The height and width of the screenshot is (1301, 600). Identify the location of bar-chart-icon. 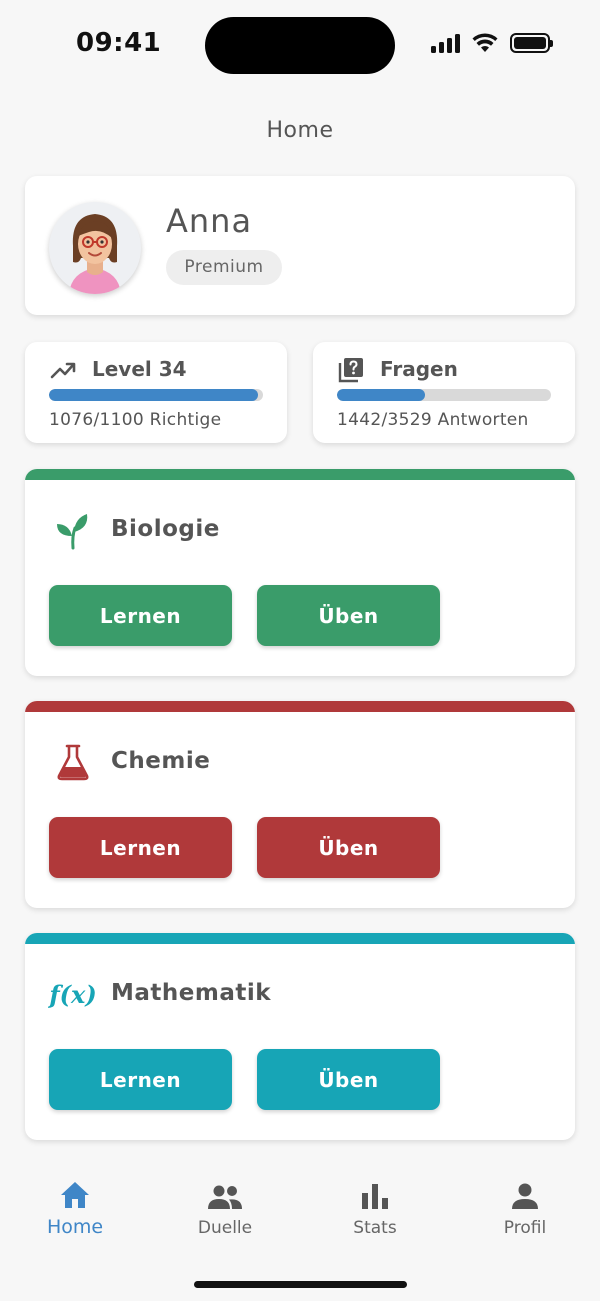
(375, 1196).